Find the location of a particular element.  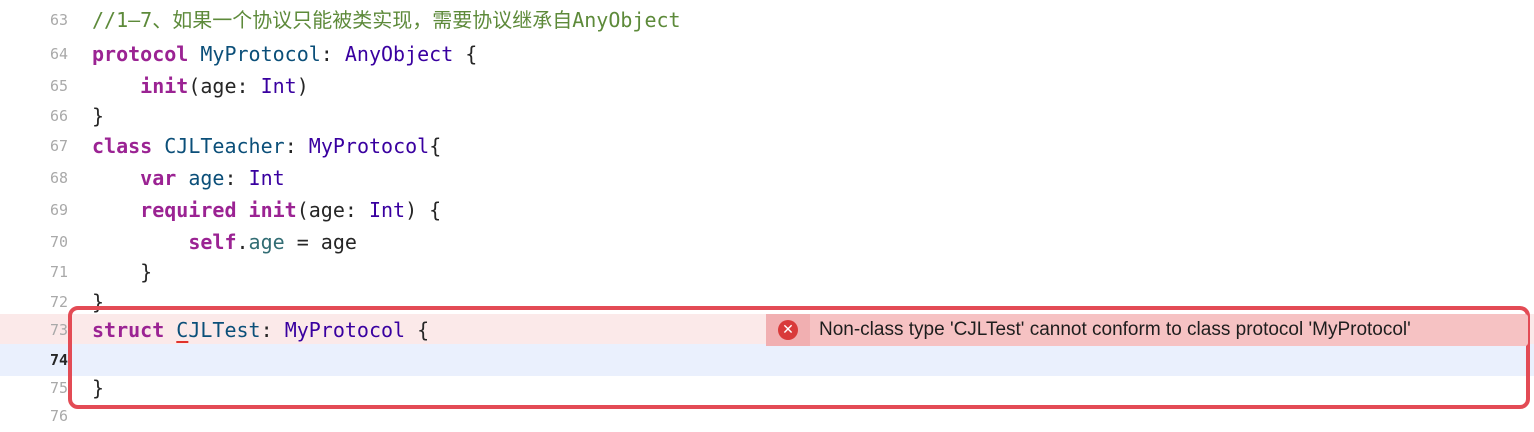

code-line: 66} is located at coordinates (767, 116).